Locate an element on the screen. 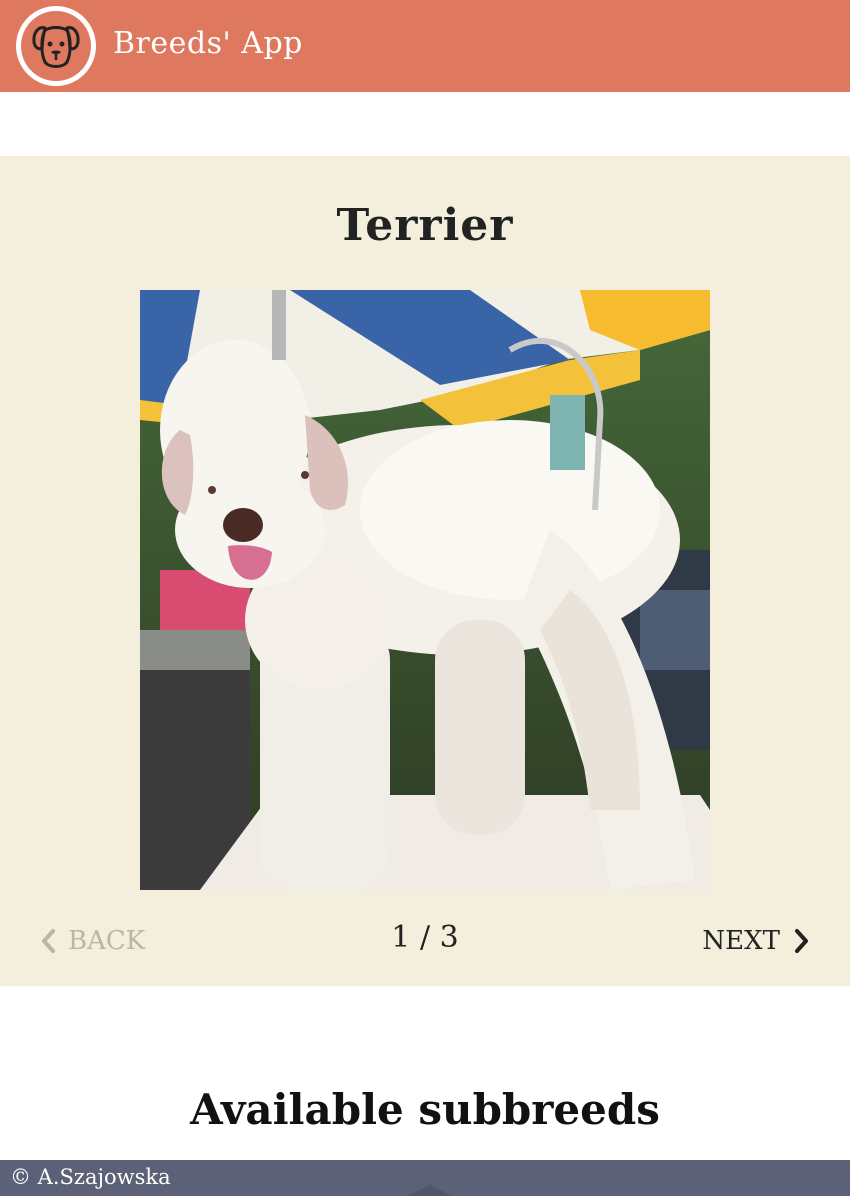 This screenshot has height=1196, width=850. app-logo is located at coordinates (56, 46).